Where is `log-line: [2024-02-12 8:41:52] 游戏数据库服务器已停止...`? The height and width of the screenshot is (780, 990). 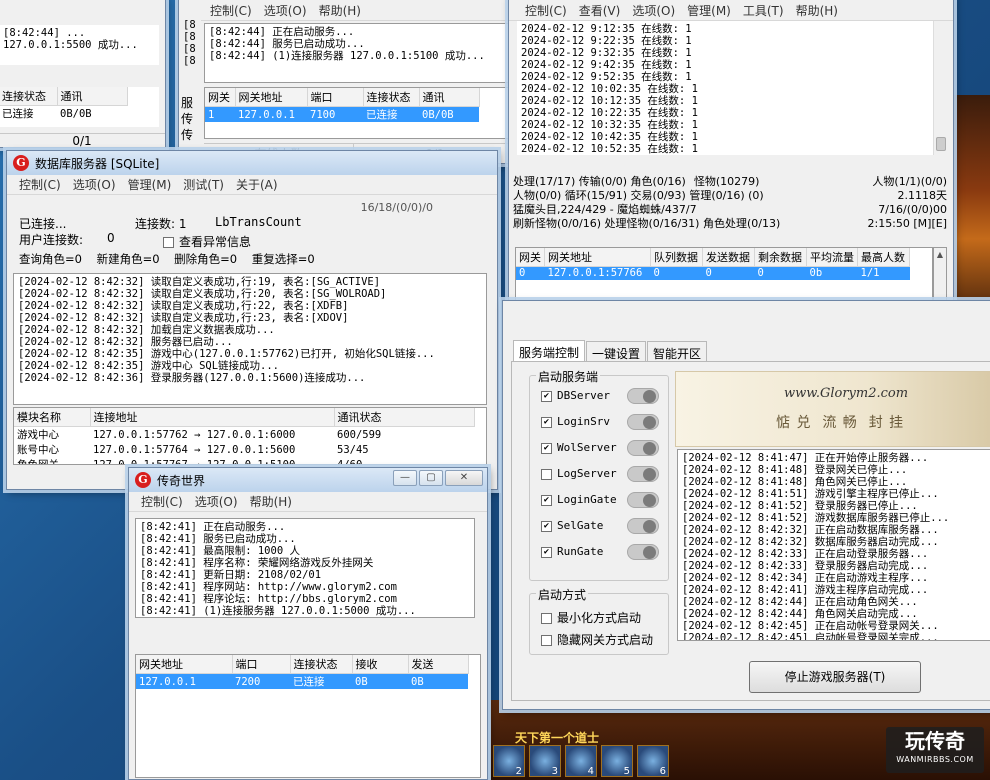
log-line: [2024-02-12 8:41:52] 游戏数据库服务器已停止... is located at coordinates (816, 518).